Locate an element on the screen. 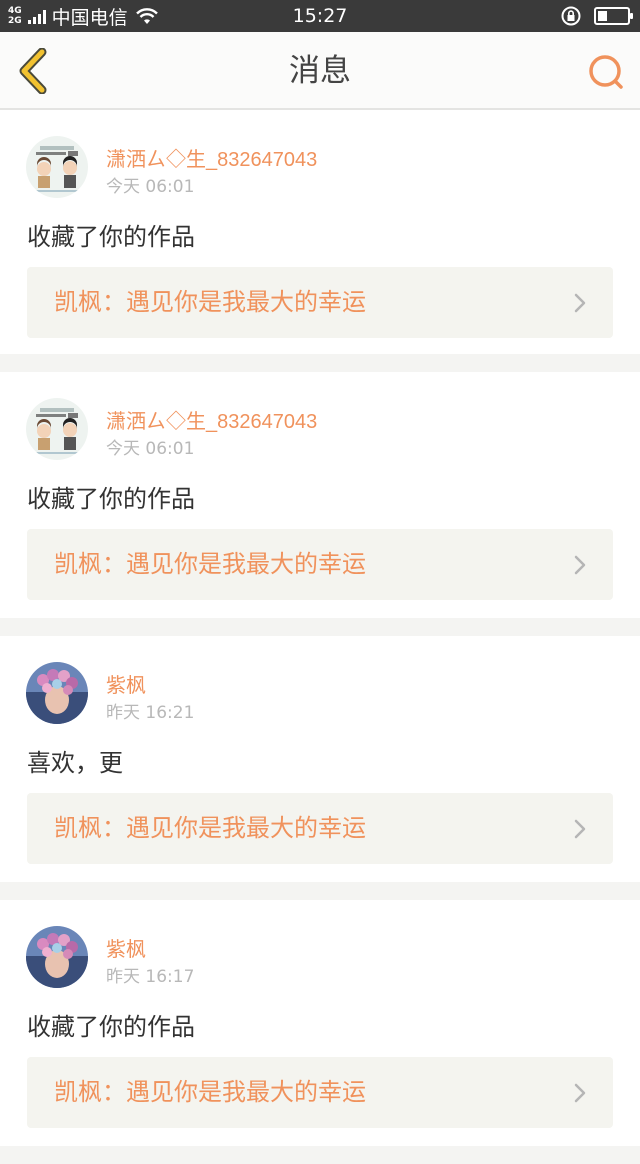 Image resolution: width=640 pixels, height=1164 pixels. status-right is located at coordinates (596, 16).